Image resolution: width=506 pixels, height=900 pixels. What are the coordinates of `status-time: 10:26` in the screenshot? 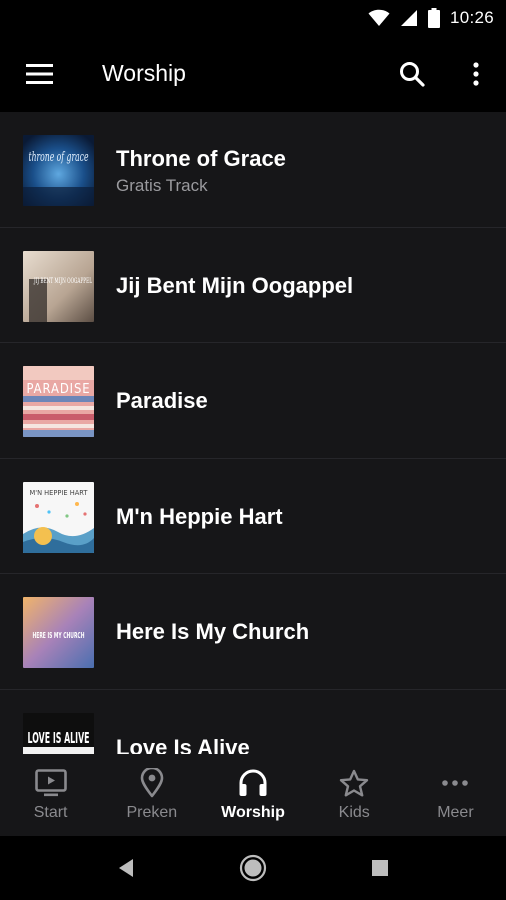 It's located at (471, 17).